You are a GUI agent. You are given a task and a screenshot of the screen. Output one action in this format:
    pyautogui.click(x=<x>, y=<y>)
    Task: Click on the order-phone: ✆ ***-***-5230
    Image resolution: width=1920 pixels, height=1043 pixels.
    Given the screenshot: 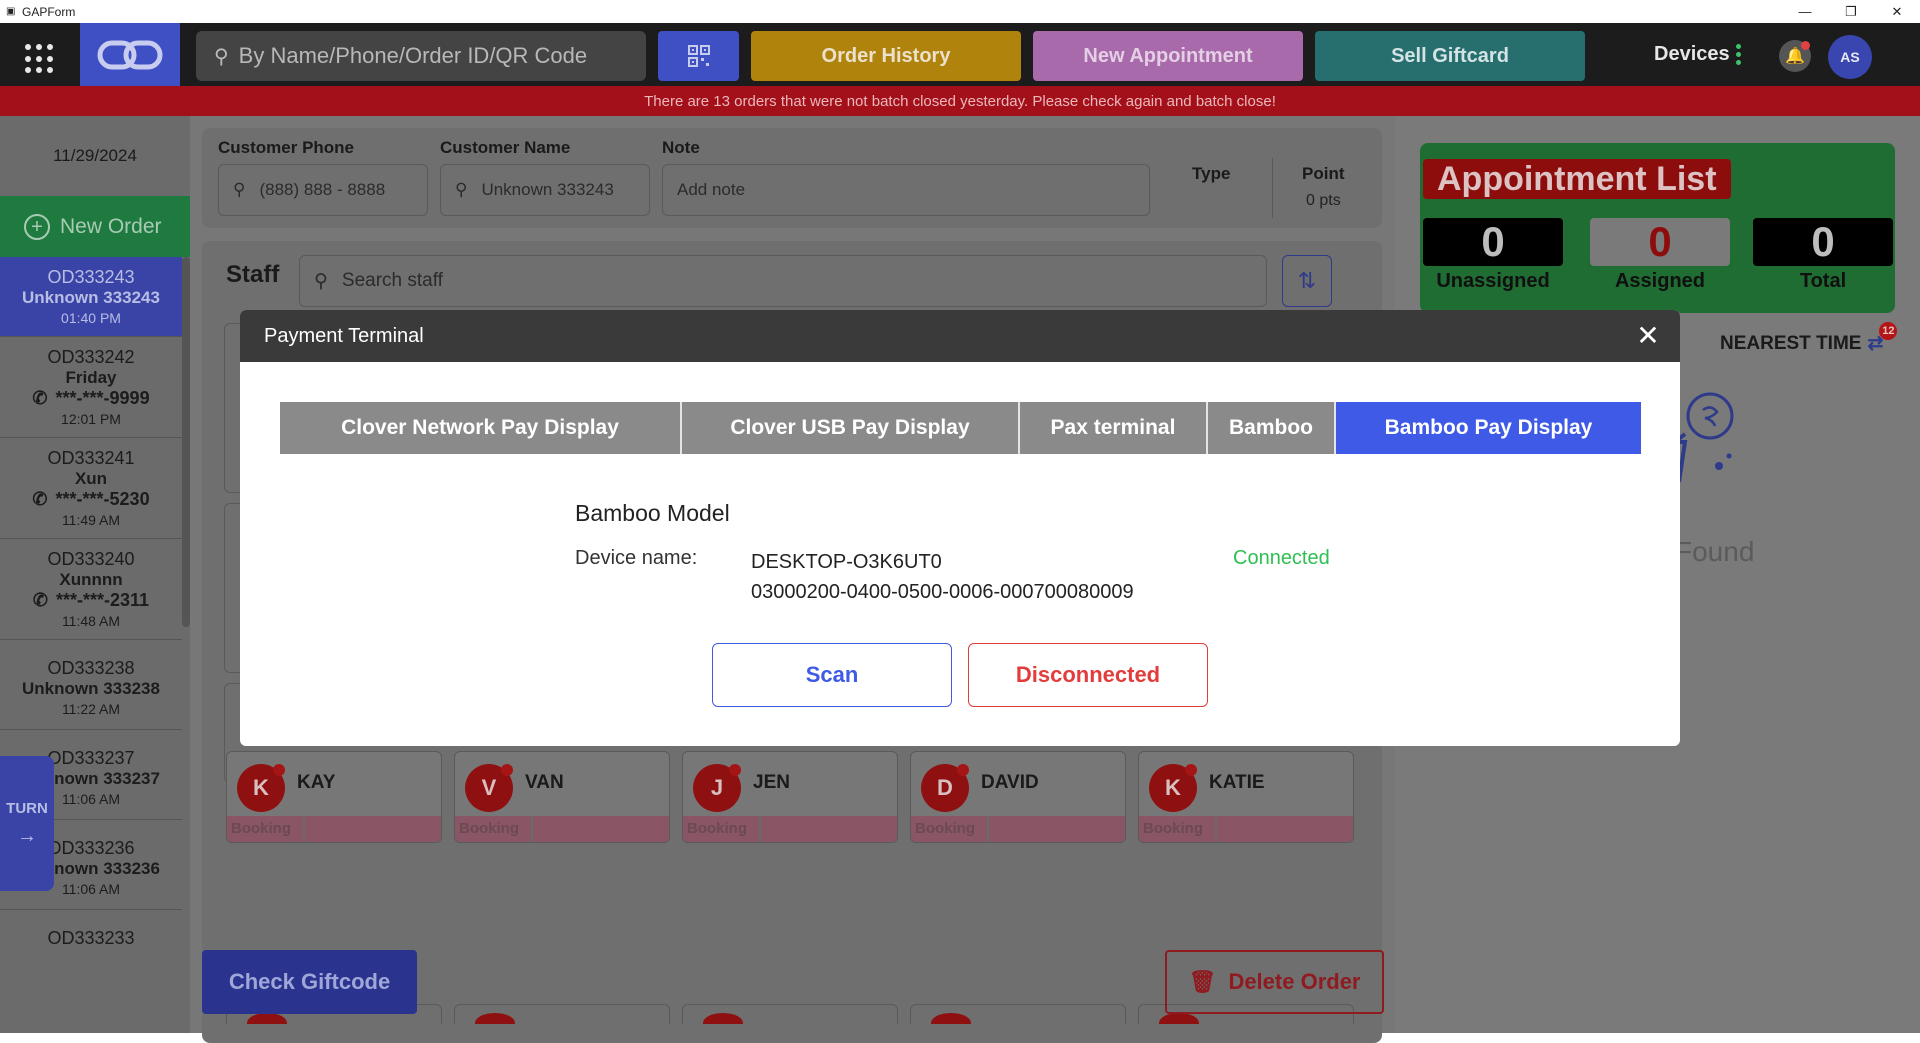 What is the action you would take?
    pyautogui.click(x=91, y=499)
    